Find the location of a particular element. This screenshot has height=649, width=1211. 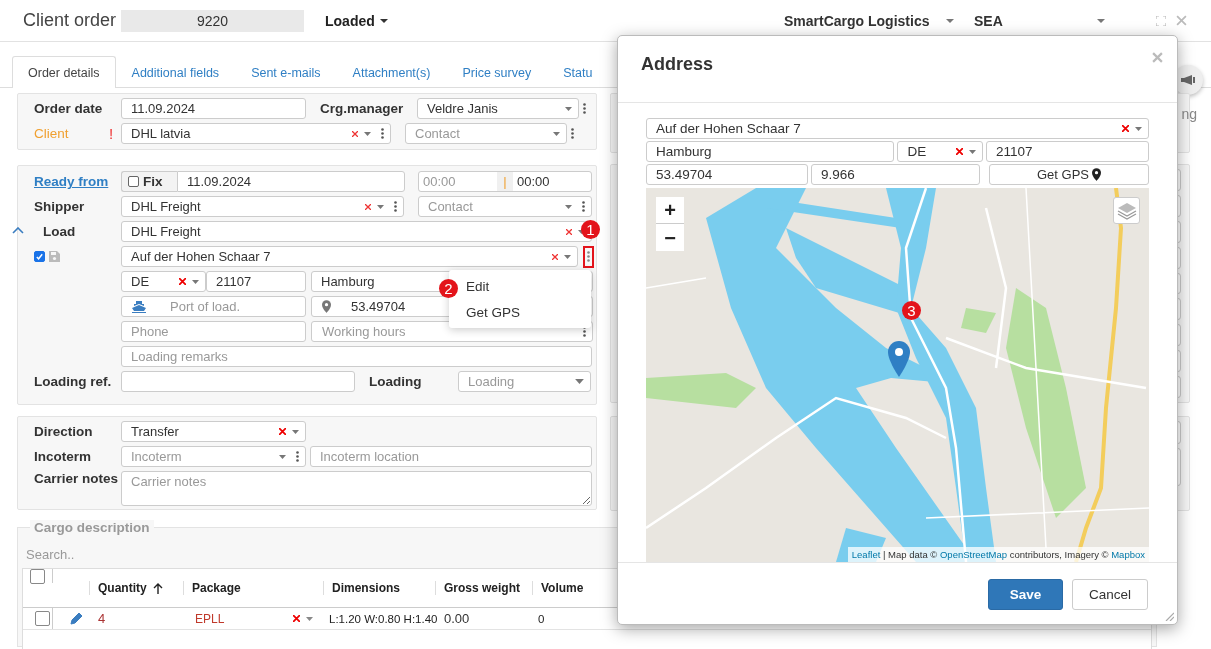

field-label: Client is located at coordinates (52, 133).